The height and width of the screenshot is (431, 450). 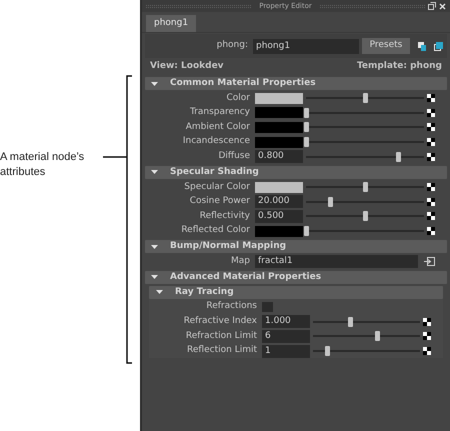 What do you see at coordinates (336, 261) in the screenshot?
I see `map-field: fractal1` at bounding box center [336, 261].